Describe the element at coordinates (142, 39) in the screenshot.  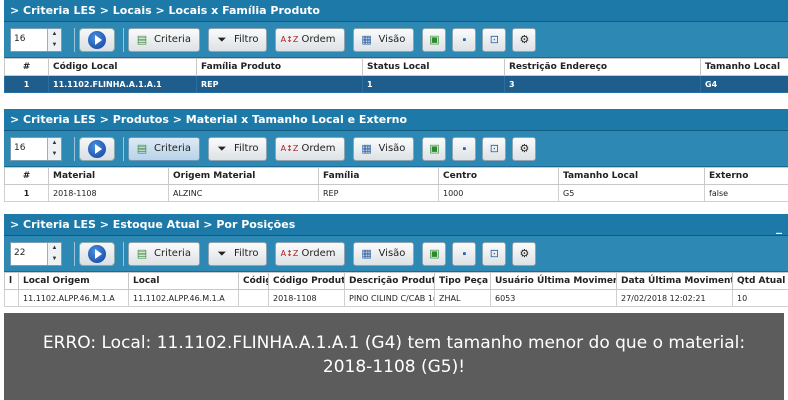
I see `criteria-icon: ▤` at that location.